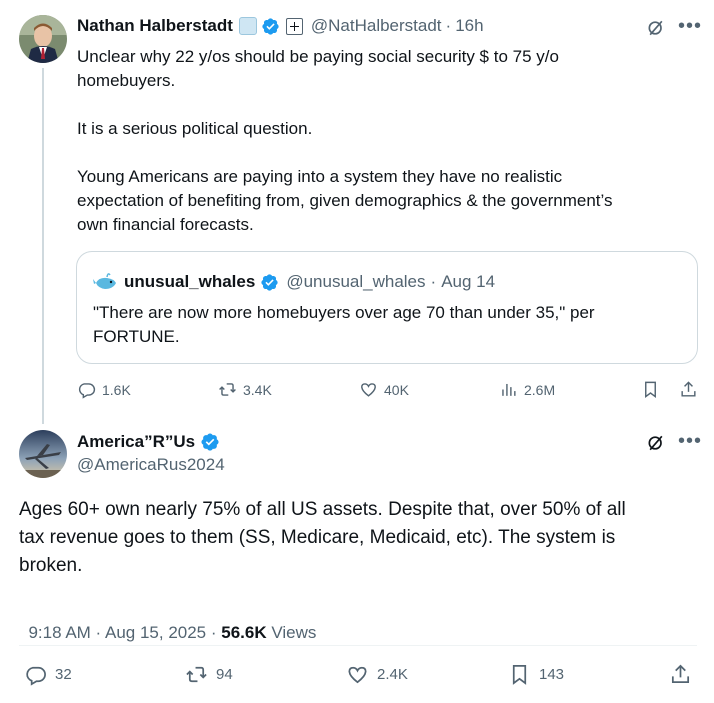  What do you see at coordinates (396, 389) in the screenshot?
I see `like-count: 40K` at bounding box center [396, 389].